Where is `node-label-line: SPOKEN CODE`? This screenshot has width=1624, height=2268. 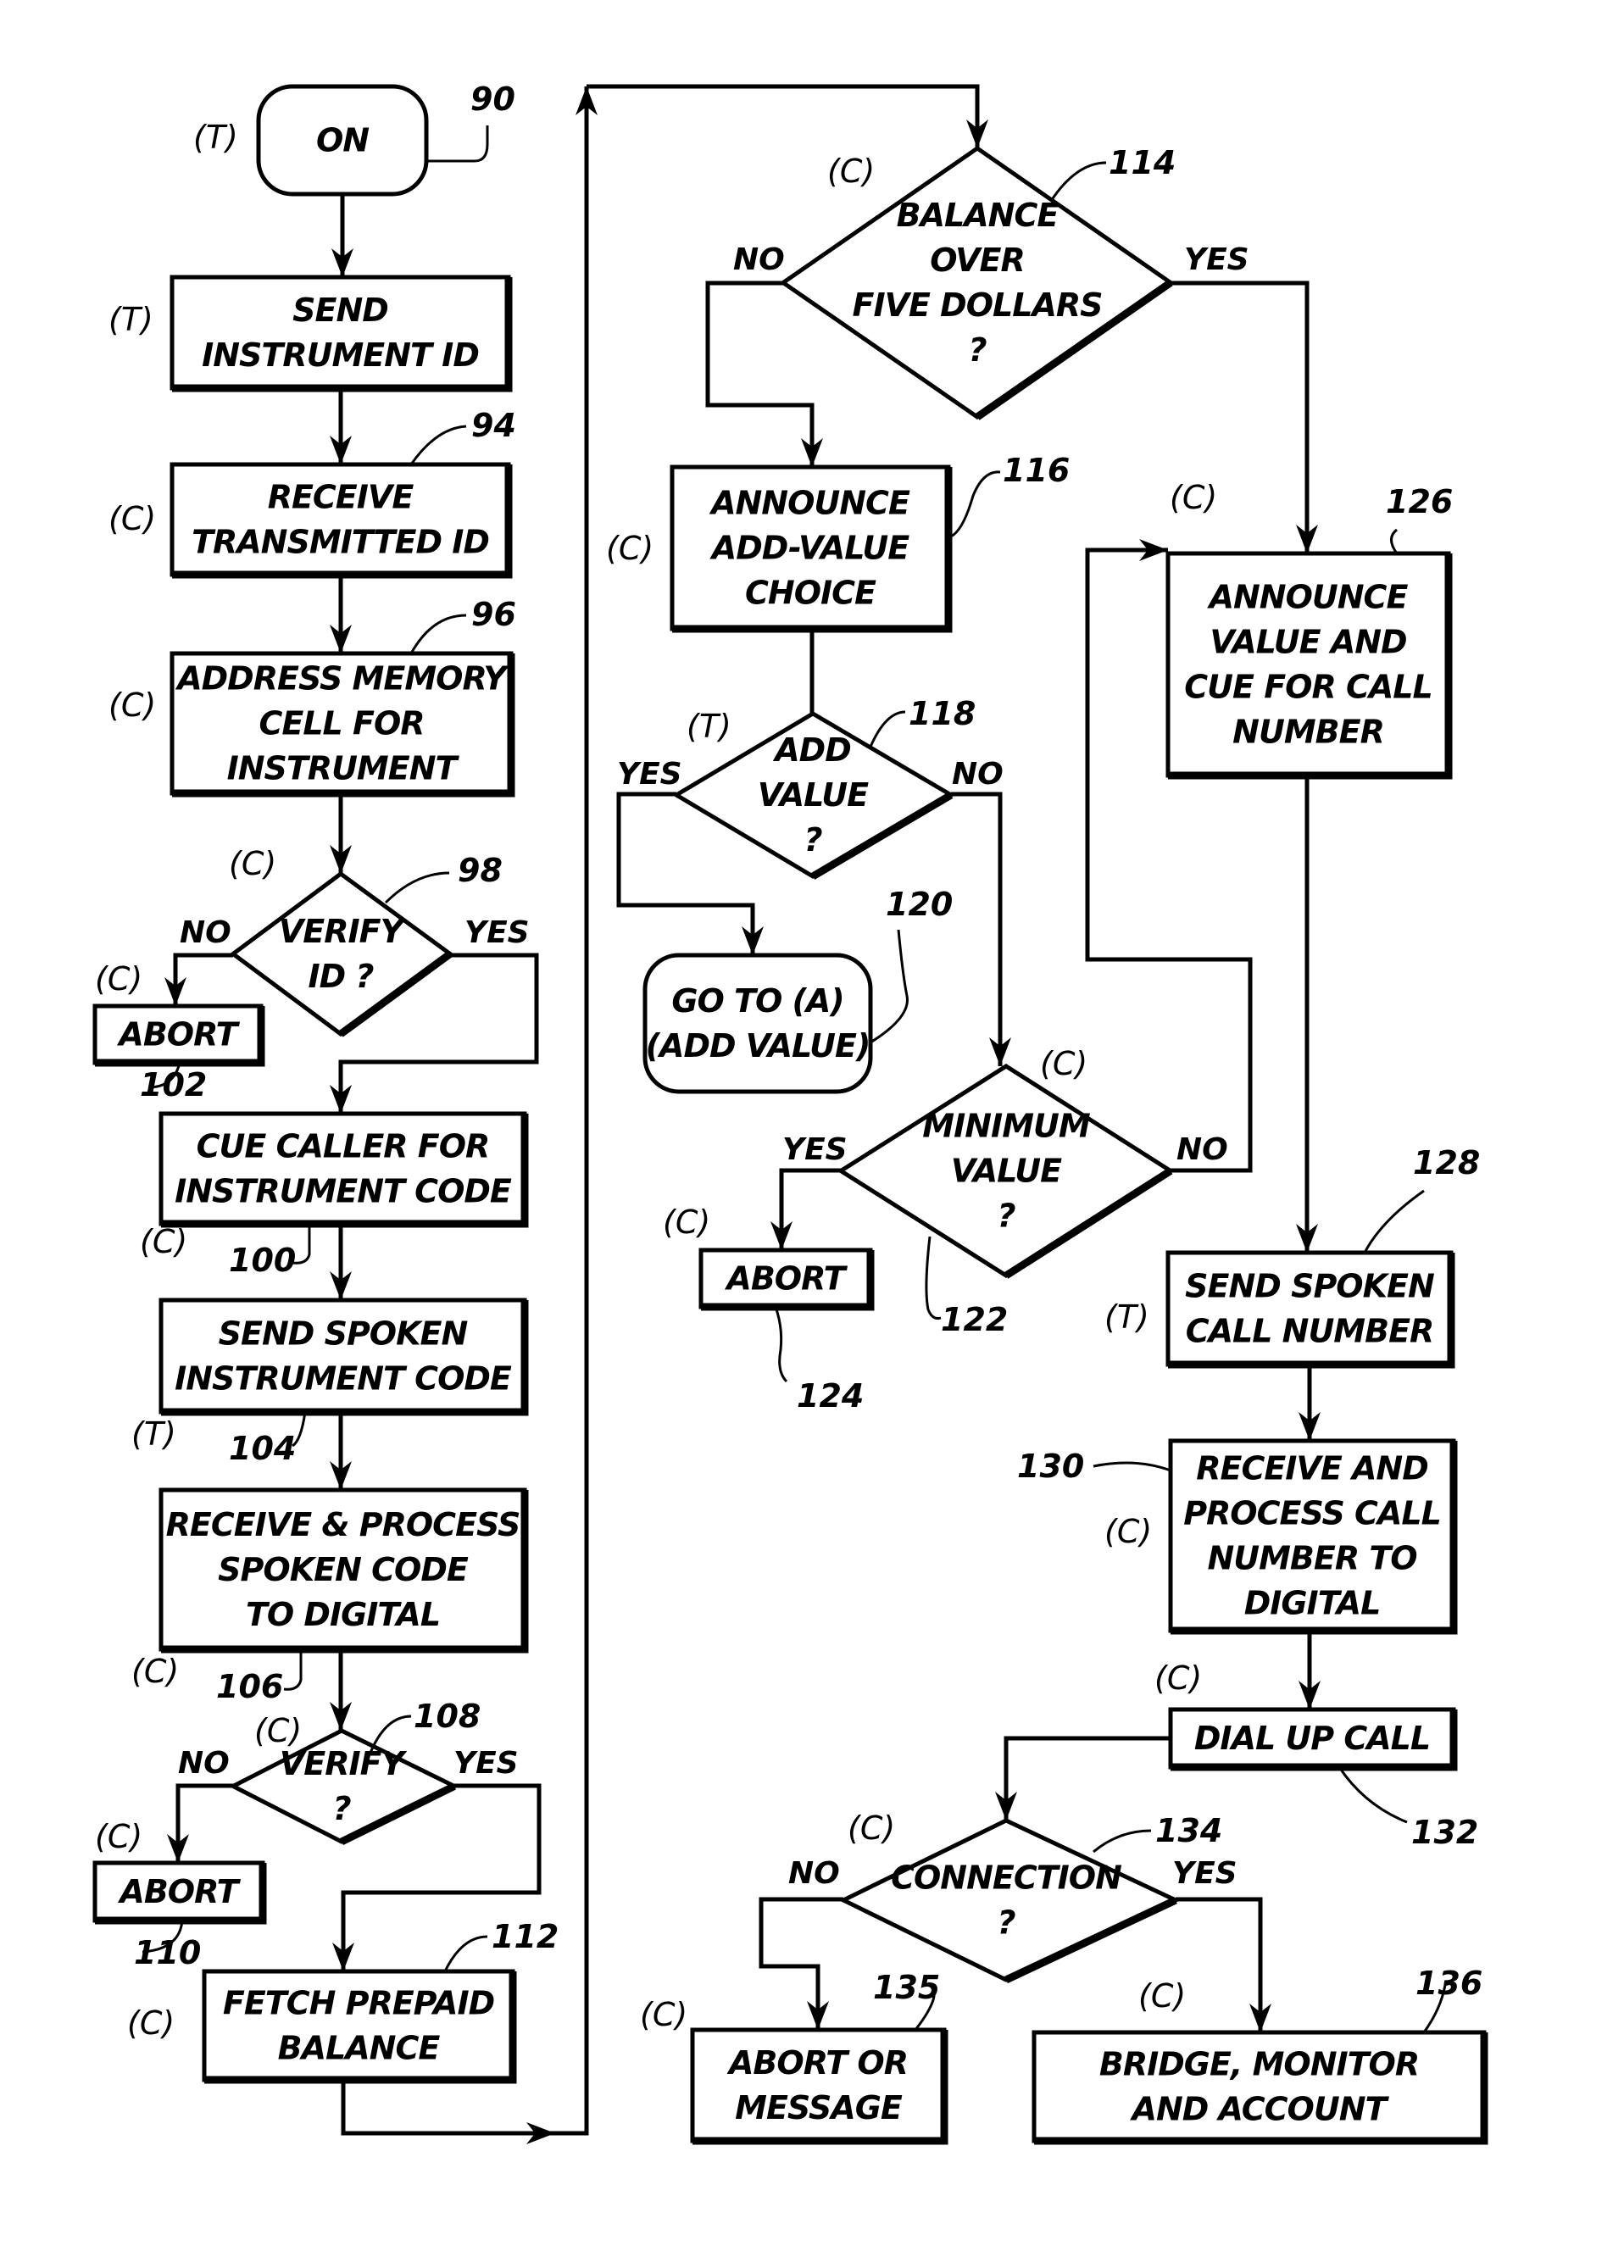
node-label-line: SPOKEN CODE is located at coordinates (343, 1570).